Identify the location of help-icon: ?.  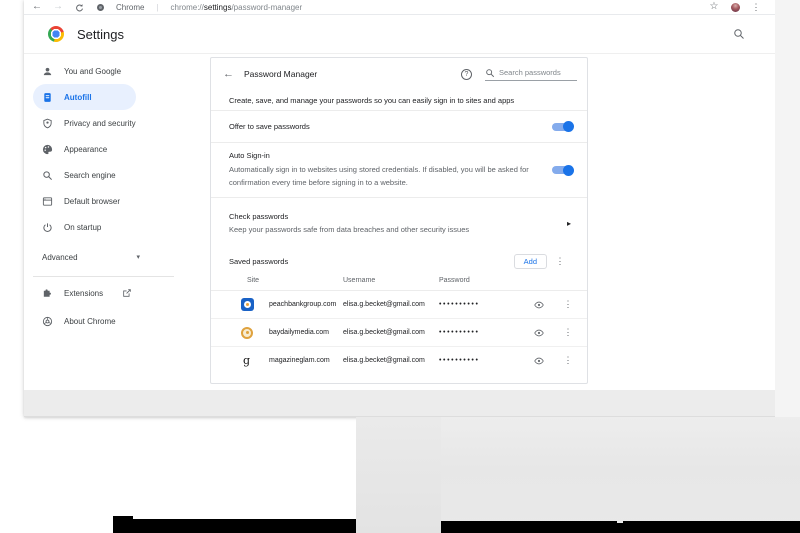
(466, 74).